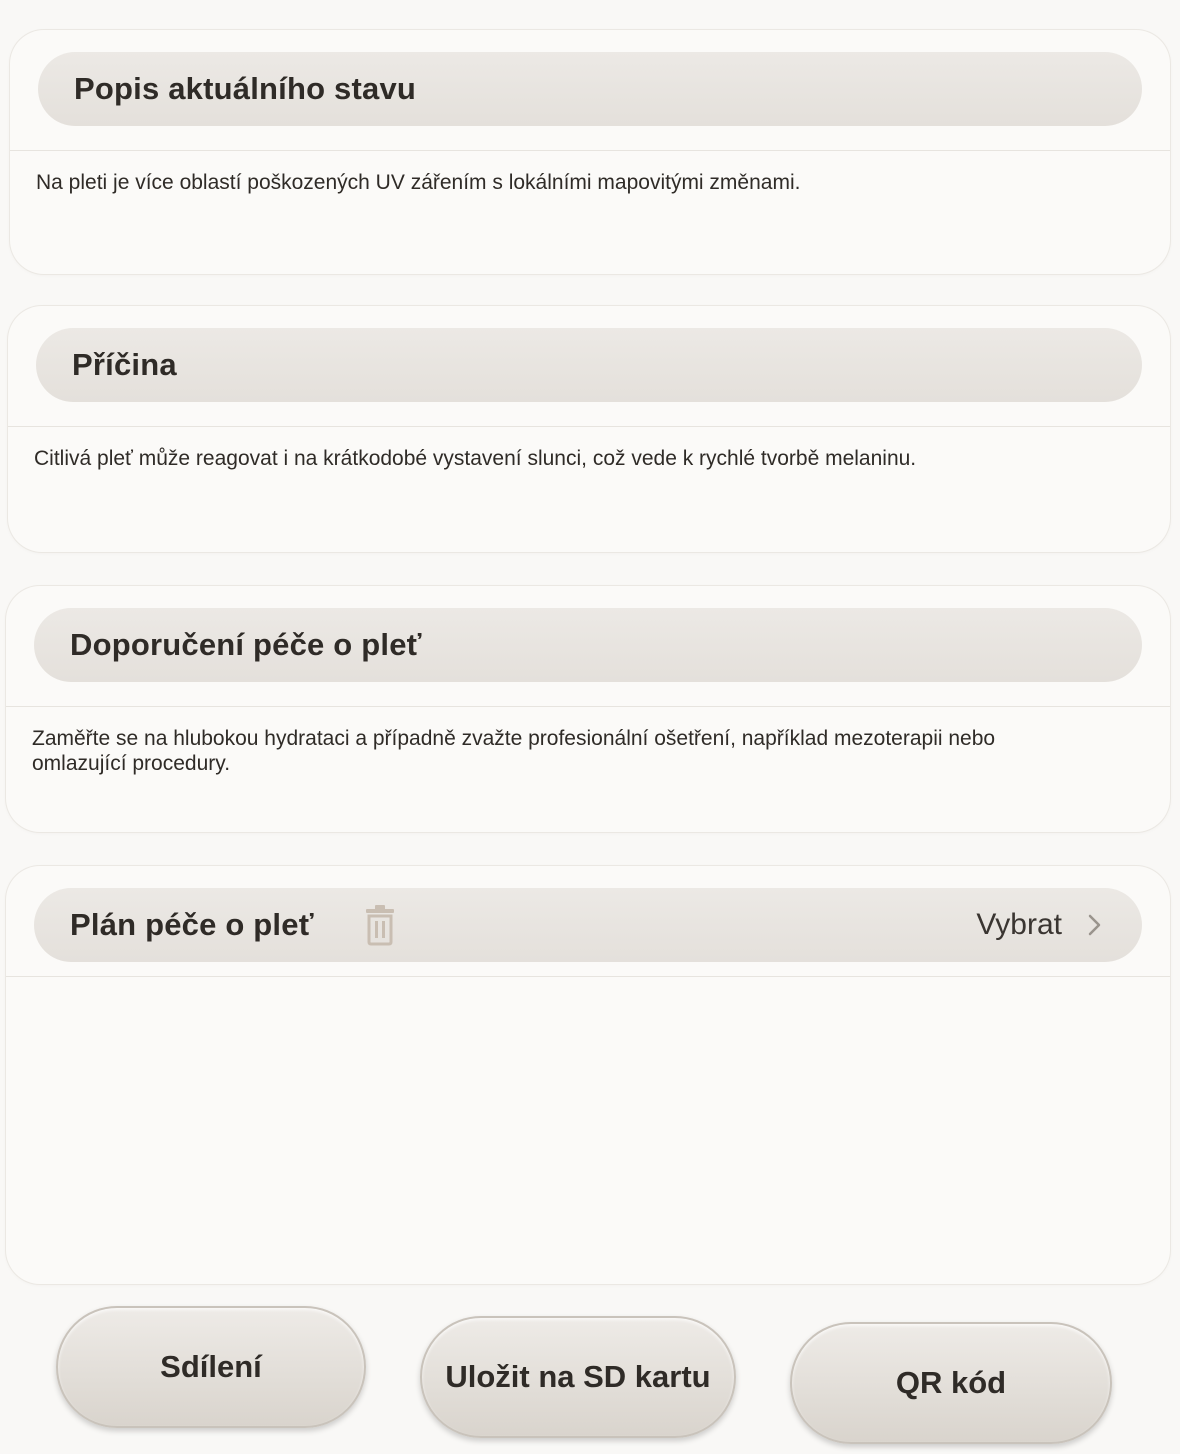  Describe the element at coordinates (245, 88) in the screenshot. I see `section-title: Popis aktuálního stavu` at that location.